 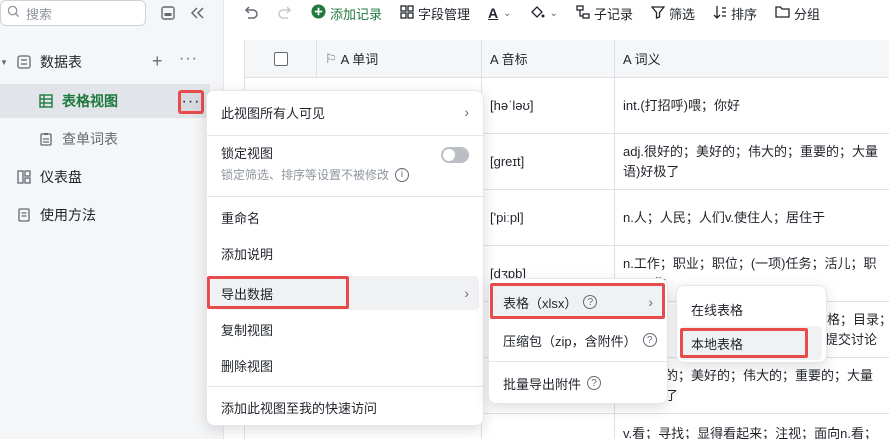 I want to click on sidebar-item-usage: 使用方法, so click(x=112, y=215).